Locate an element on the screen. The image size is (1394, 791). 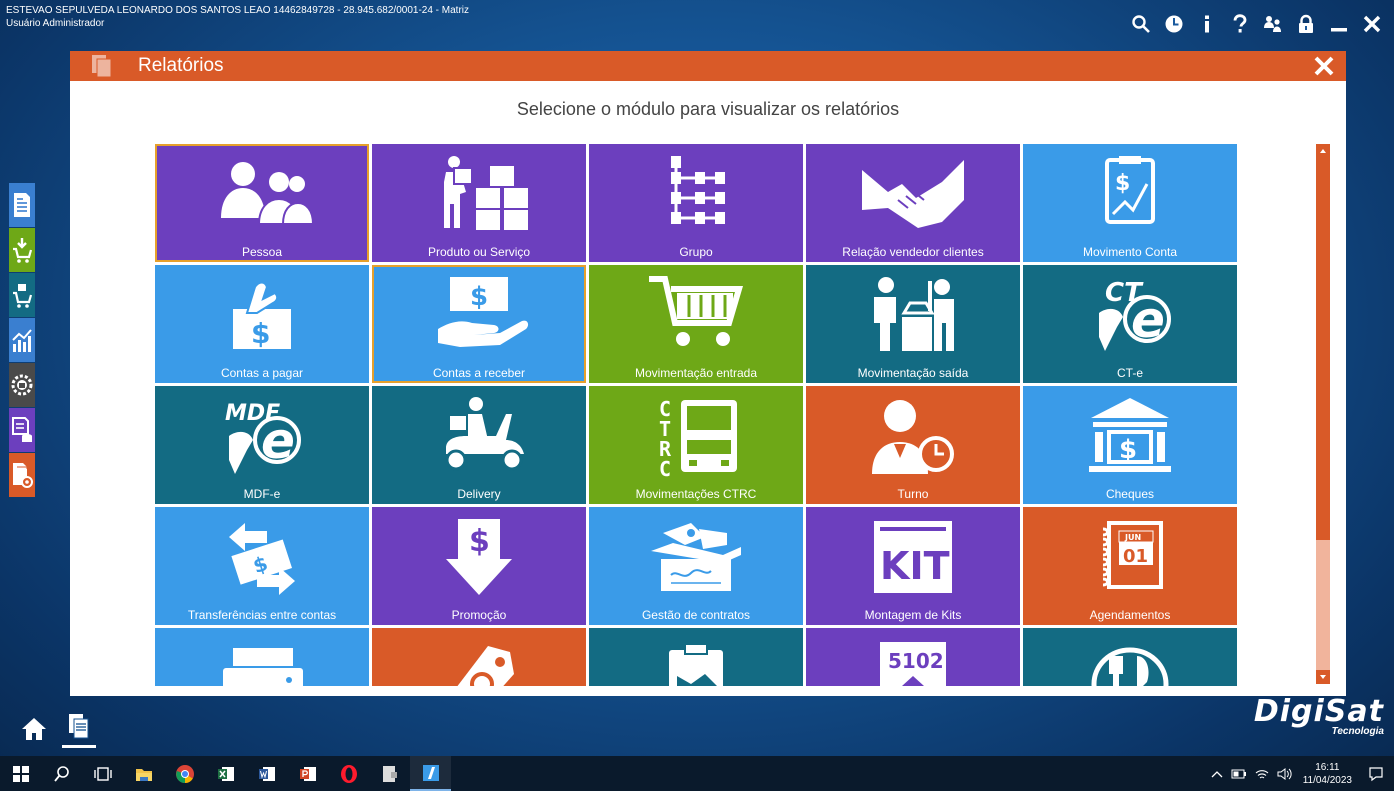
tile-contas-a-receber: $ Contas a receber is located at coordinates (479, 324).